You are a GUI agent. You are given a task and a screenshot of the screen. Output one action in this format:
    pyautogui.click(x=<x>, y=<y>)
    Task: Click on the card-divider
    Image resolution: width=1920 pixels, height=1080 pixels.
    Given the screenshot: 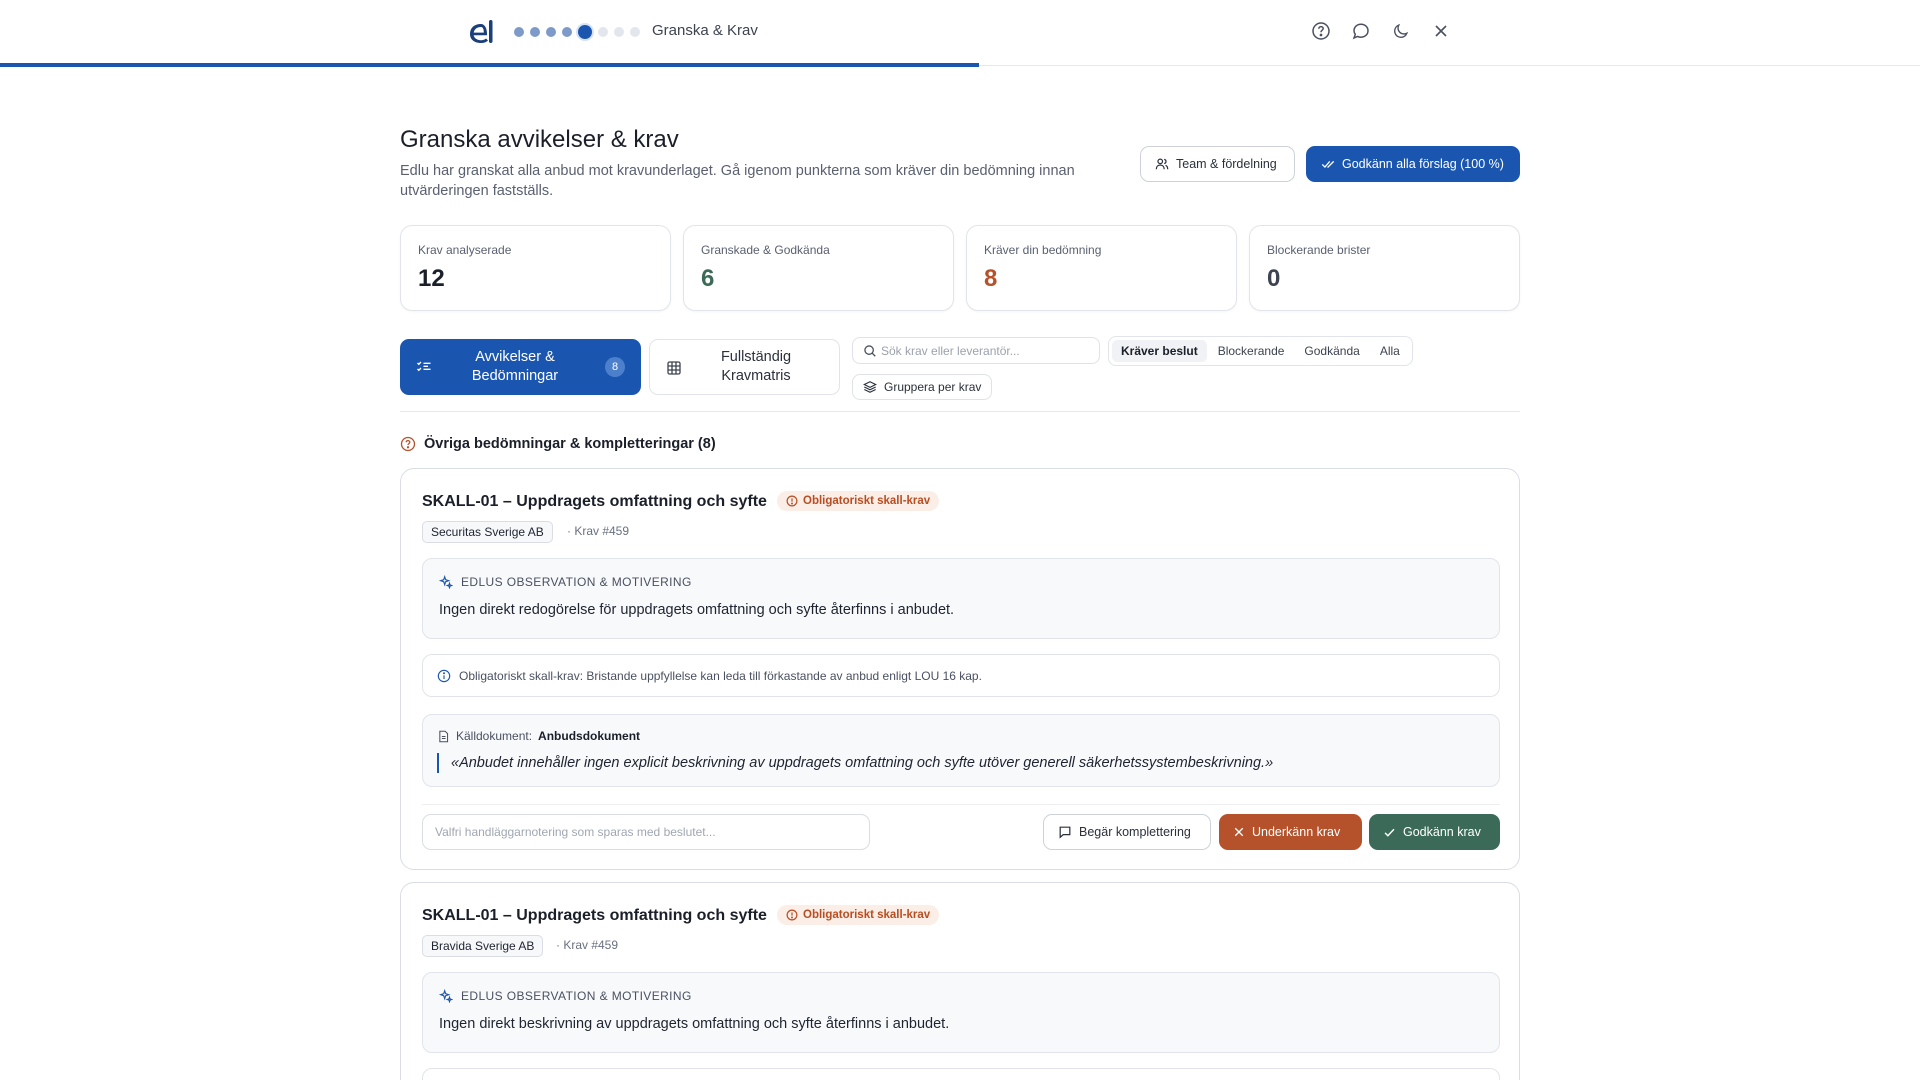 What is the action you would take?
    pyautogui.click(x=961, y=804)
    